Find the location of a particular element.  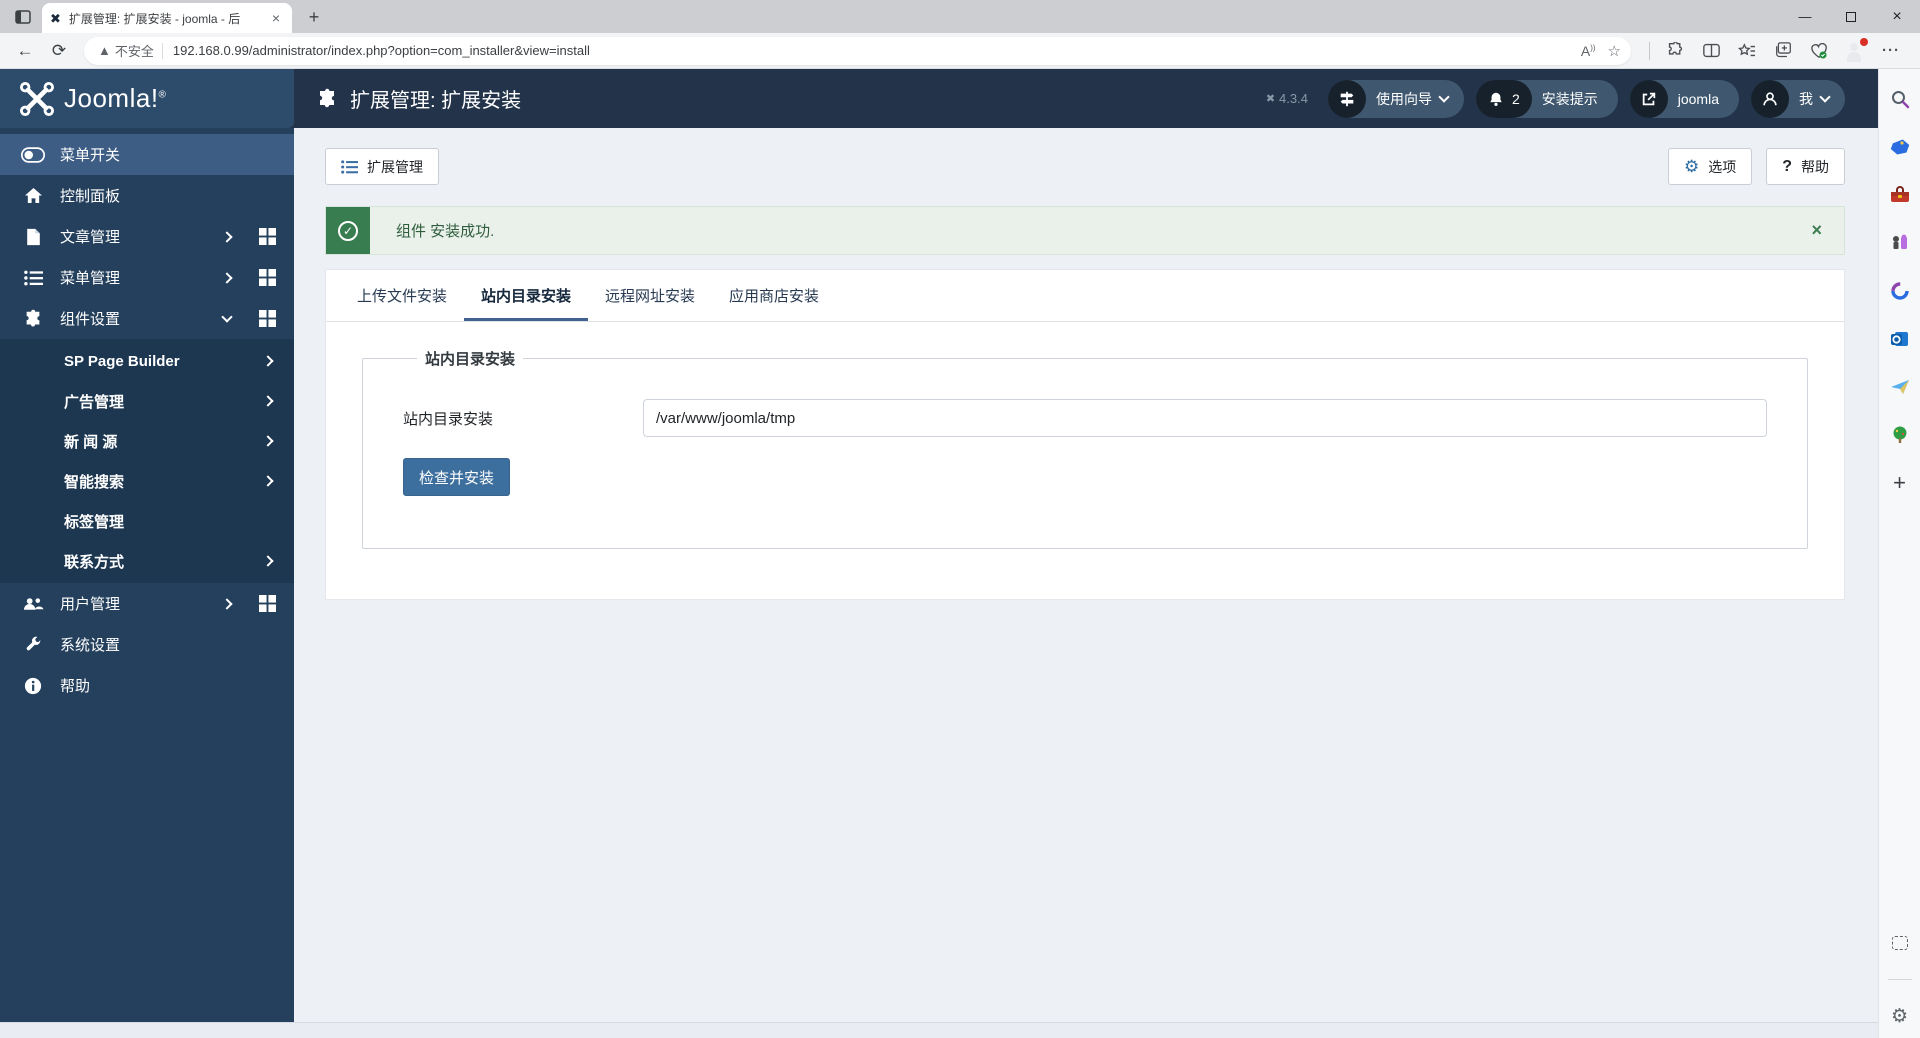

tree-icon is located at coordinates (1900, 435).